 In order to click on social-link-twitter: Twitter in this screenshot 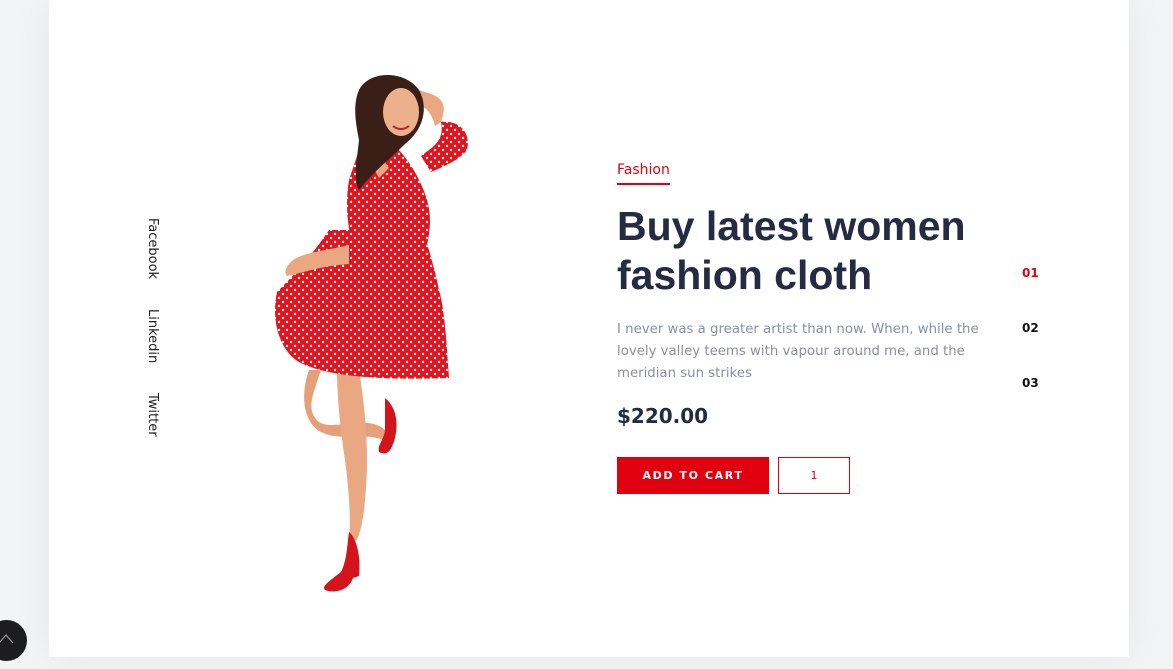, I will do `click(152, 415)`.